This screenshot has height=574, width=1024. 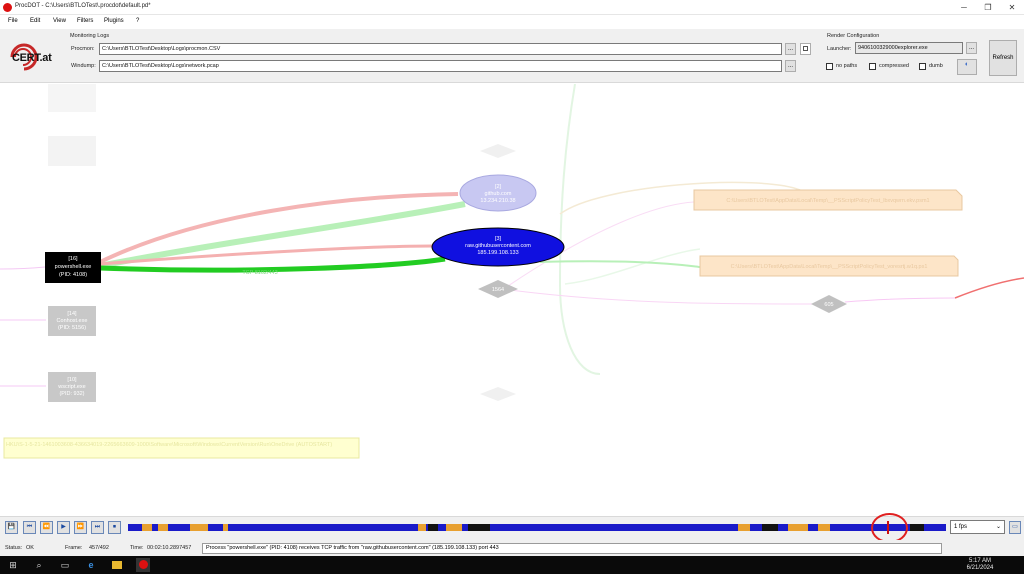 I want to click on no-paths-checkbox, so click(x=829, y=66).